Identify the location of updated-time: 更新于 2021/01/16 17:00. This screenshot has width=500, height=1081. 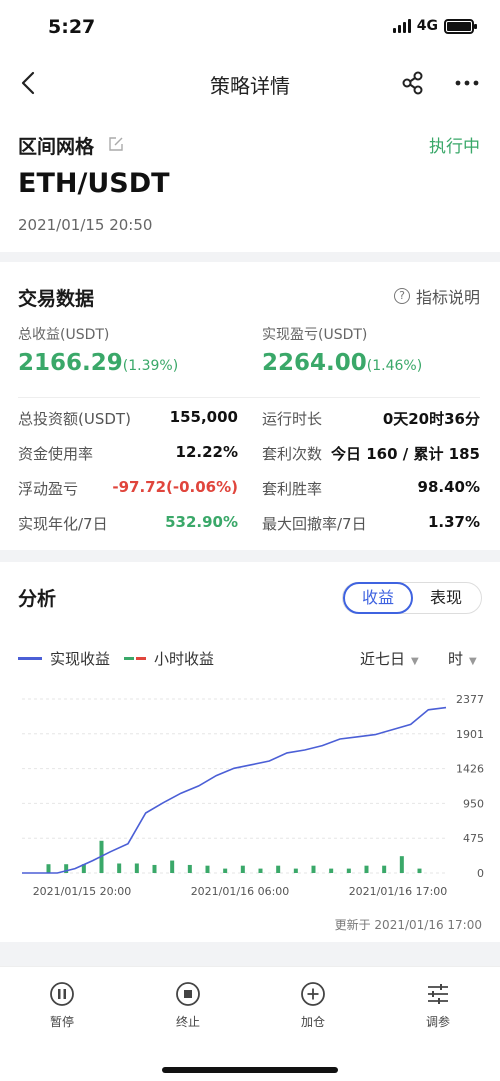
(408, 925).